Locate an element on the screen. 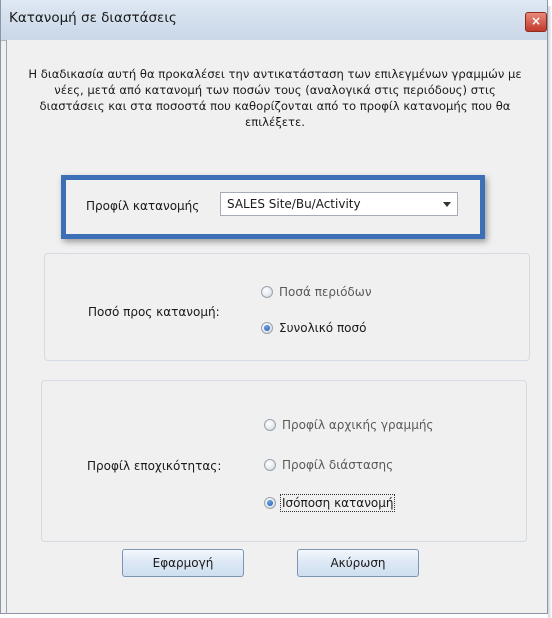 This screenshot has height=618, width=552. radio-label: Προφίλ διάστασης is located at coordinates (338, 465).